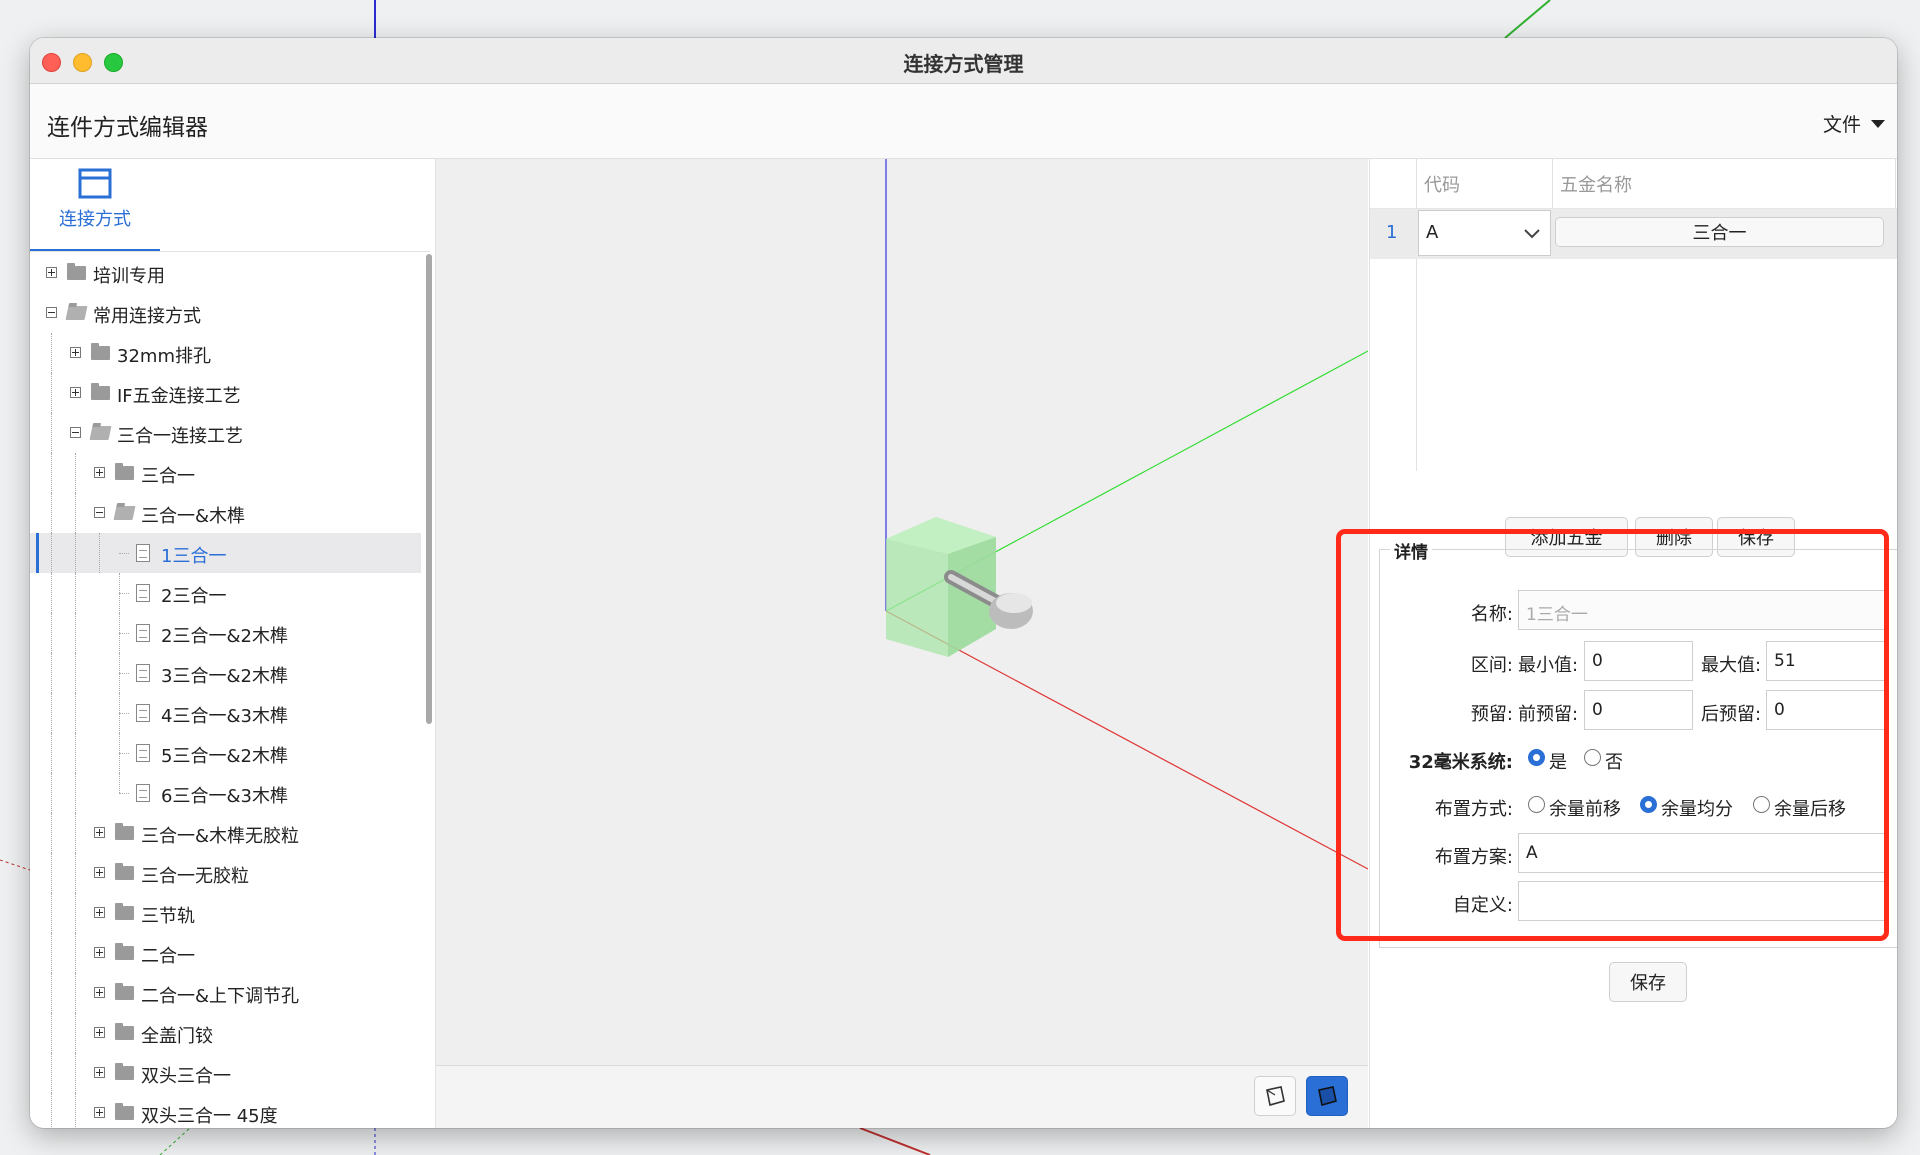 The width and height of the screenshot is (1920, 1155). I want to click on table-row: 1 A 三合一, so click(1633, 234).